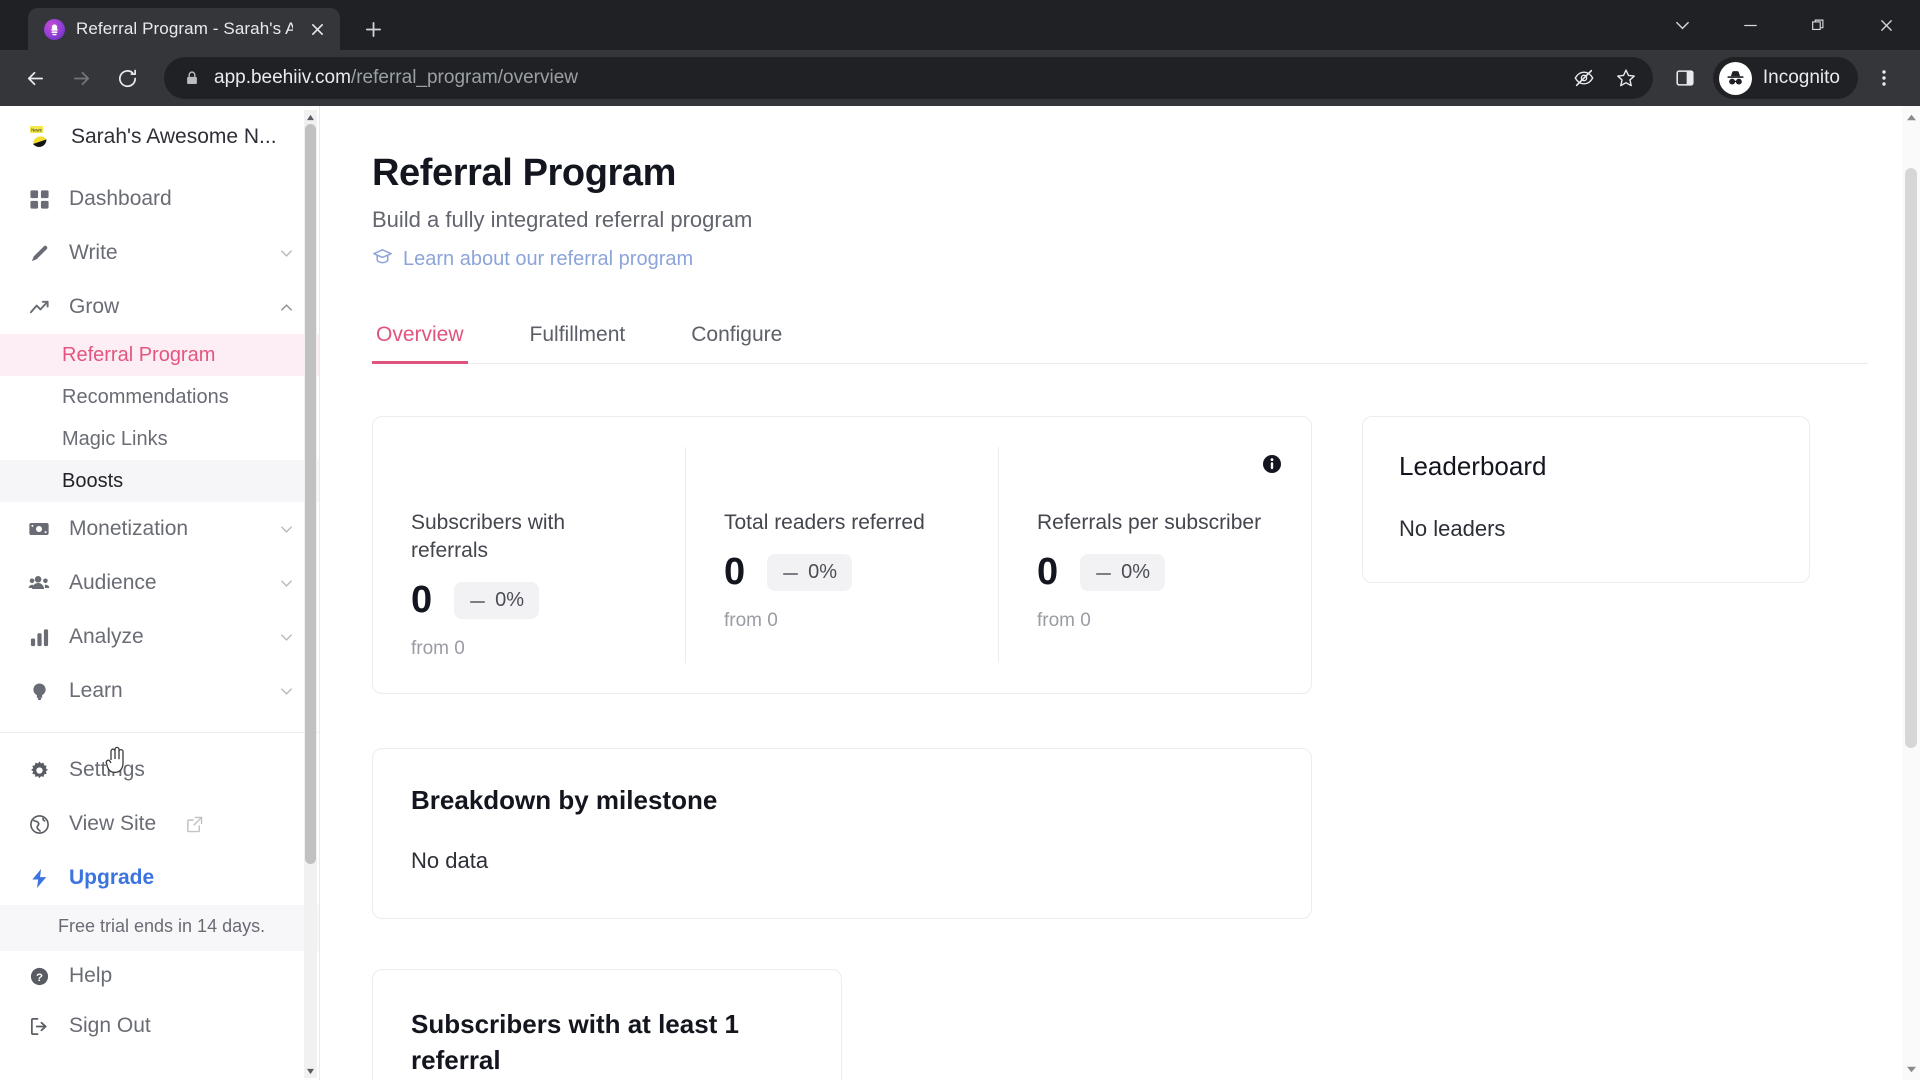 The height and width of the screenshot is (1080, 1920). What do you see at coordinates (159, 976) in the screenshot?
I see `sidebar-item-help: ? Help` at bounding box center [159, 976].